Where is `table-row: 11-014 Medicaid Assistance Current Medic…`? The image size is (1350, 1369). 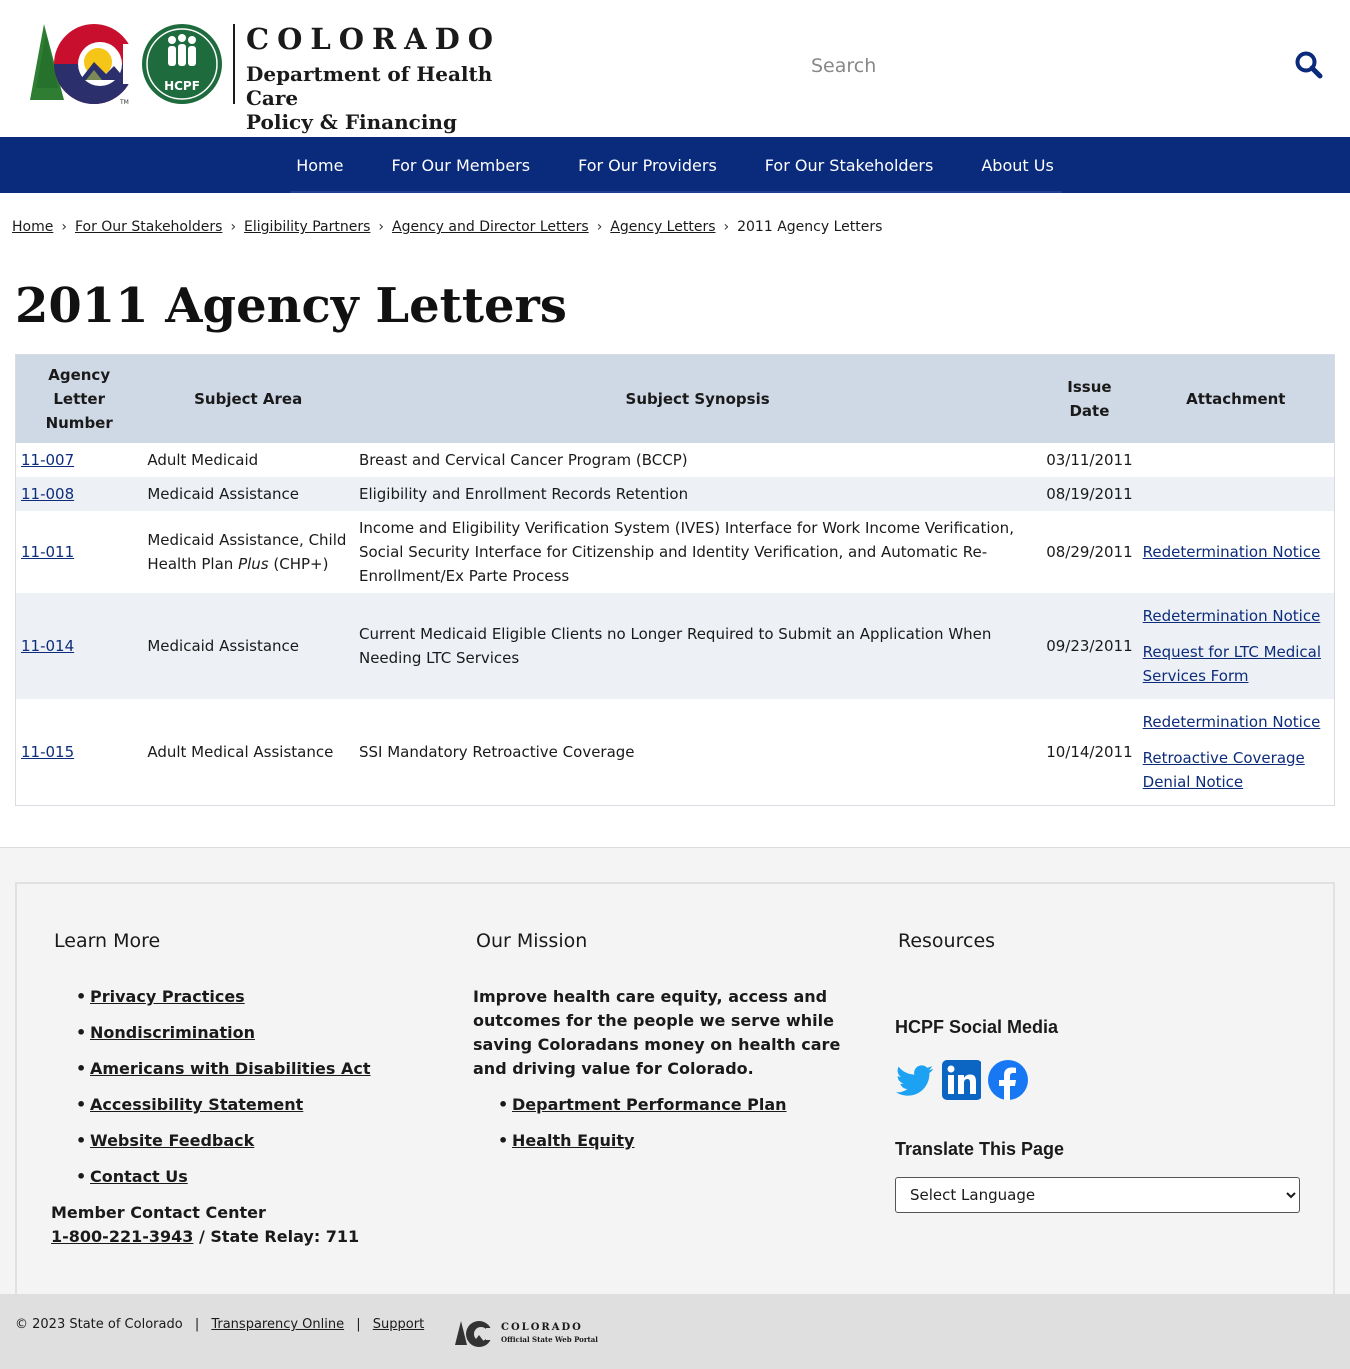
table-row: 11-014 Medicaid Assistance Current Medic… is located at coordinates (675, 646).